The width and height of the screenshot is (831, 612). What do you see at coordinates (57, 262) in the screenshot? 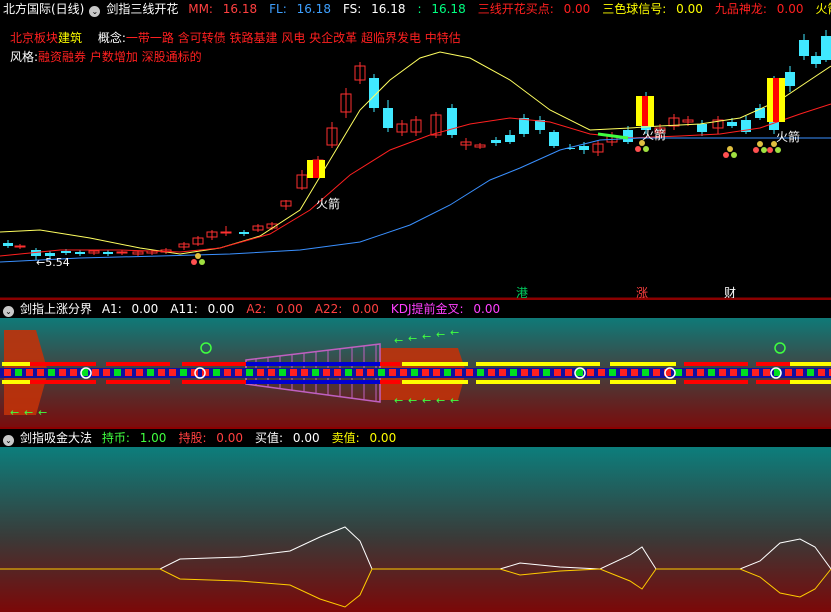
I see `low-price-value: 5.54` at bounding box center [57, 262].